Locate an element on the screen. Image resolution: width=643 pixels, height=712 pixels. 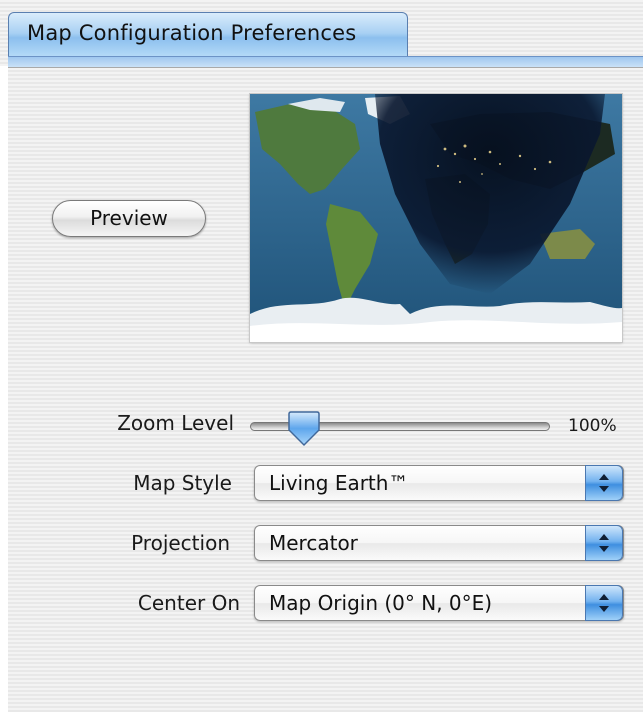
projection-label: Projection is located at coordinates (180, 543).